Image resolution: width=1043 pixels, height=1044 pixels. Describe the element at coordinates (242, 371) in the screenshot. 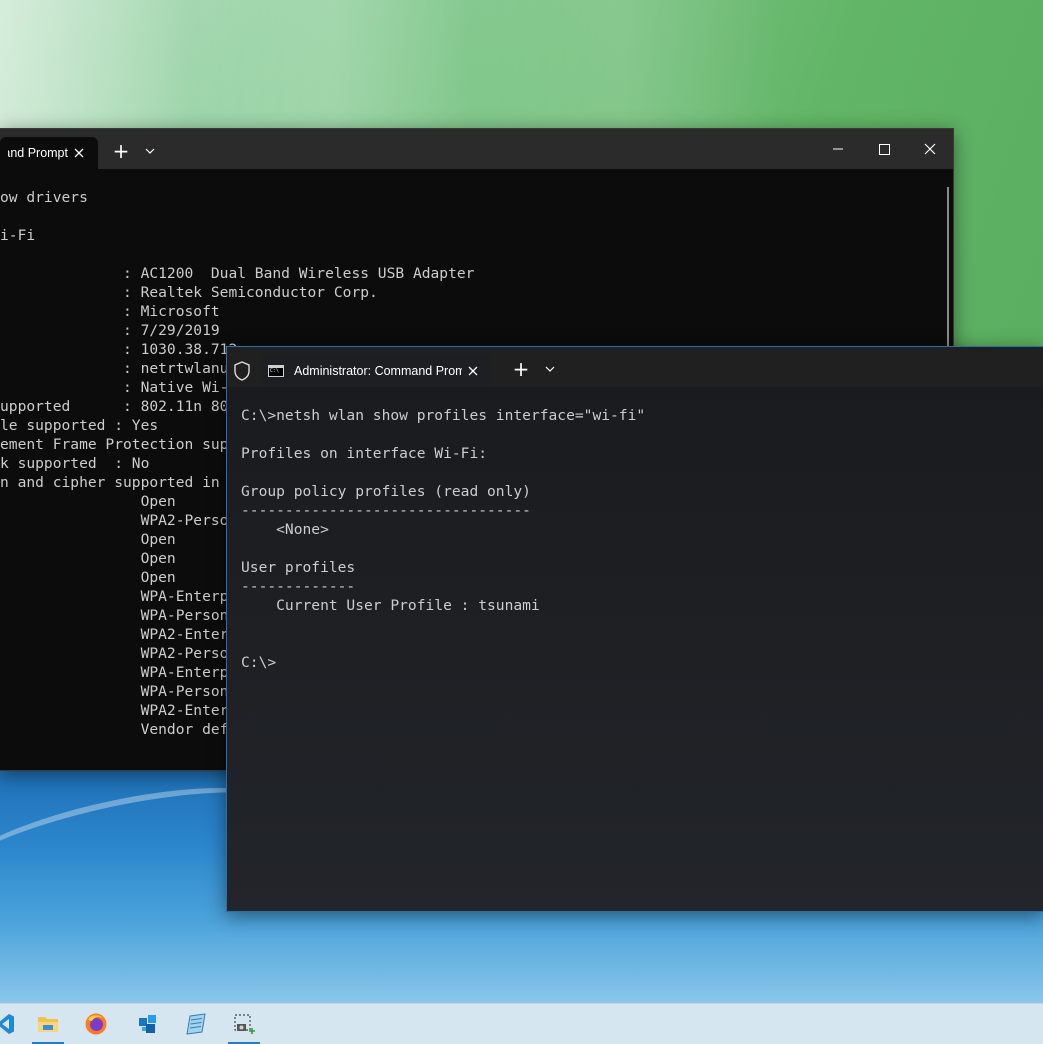

I see `shield-icon` at that location.